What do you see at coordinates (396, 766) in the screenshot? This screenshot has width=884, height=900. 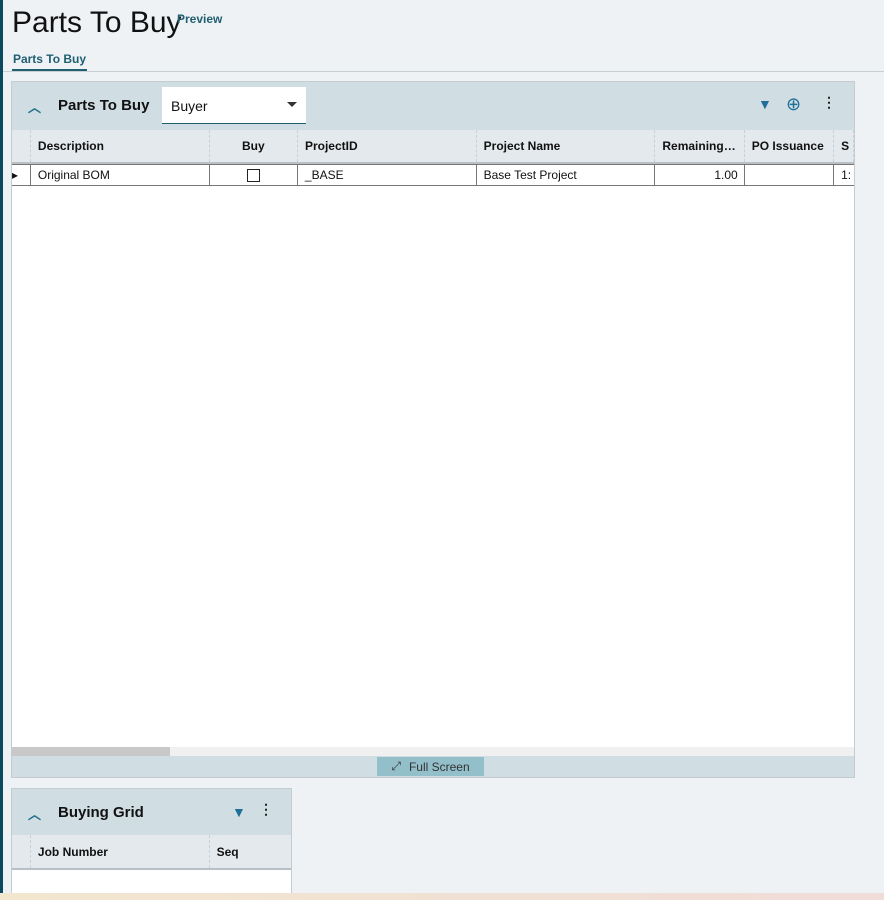 I see `expand-icon: ⤢` at bounding box center [396, 766].